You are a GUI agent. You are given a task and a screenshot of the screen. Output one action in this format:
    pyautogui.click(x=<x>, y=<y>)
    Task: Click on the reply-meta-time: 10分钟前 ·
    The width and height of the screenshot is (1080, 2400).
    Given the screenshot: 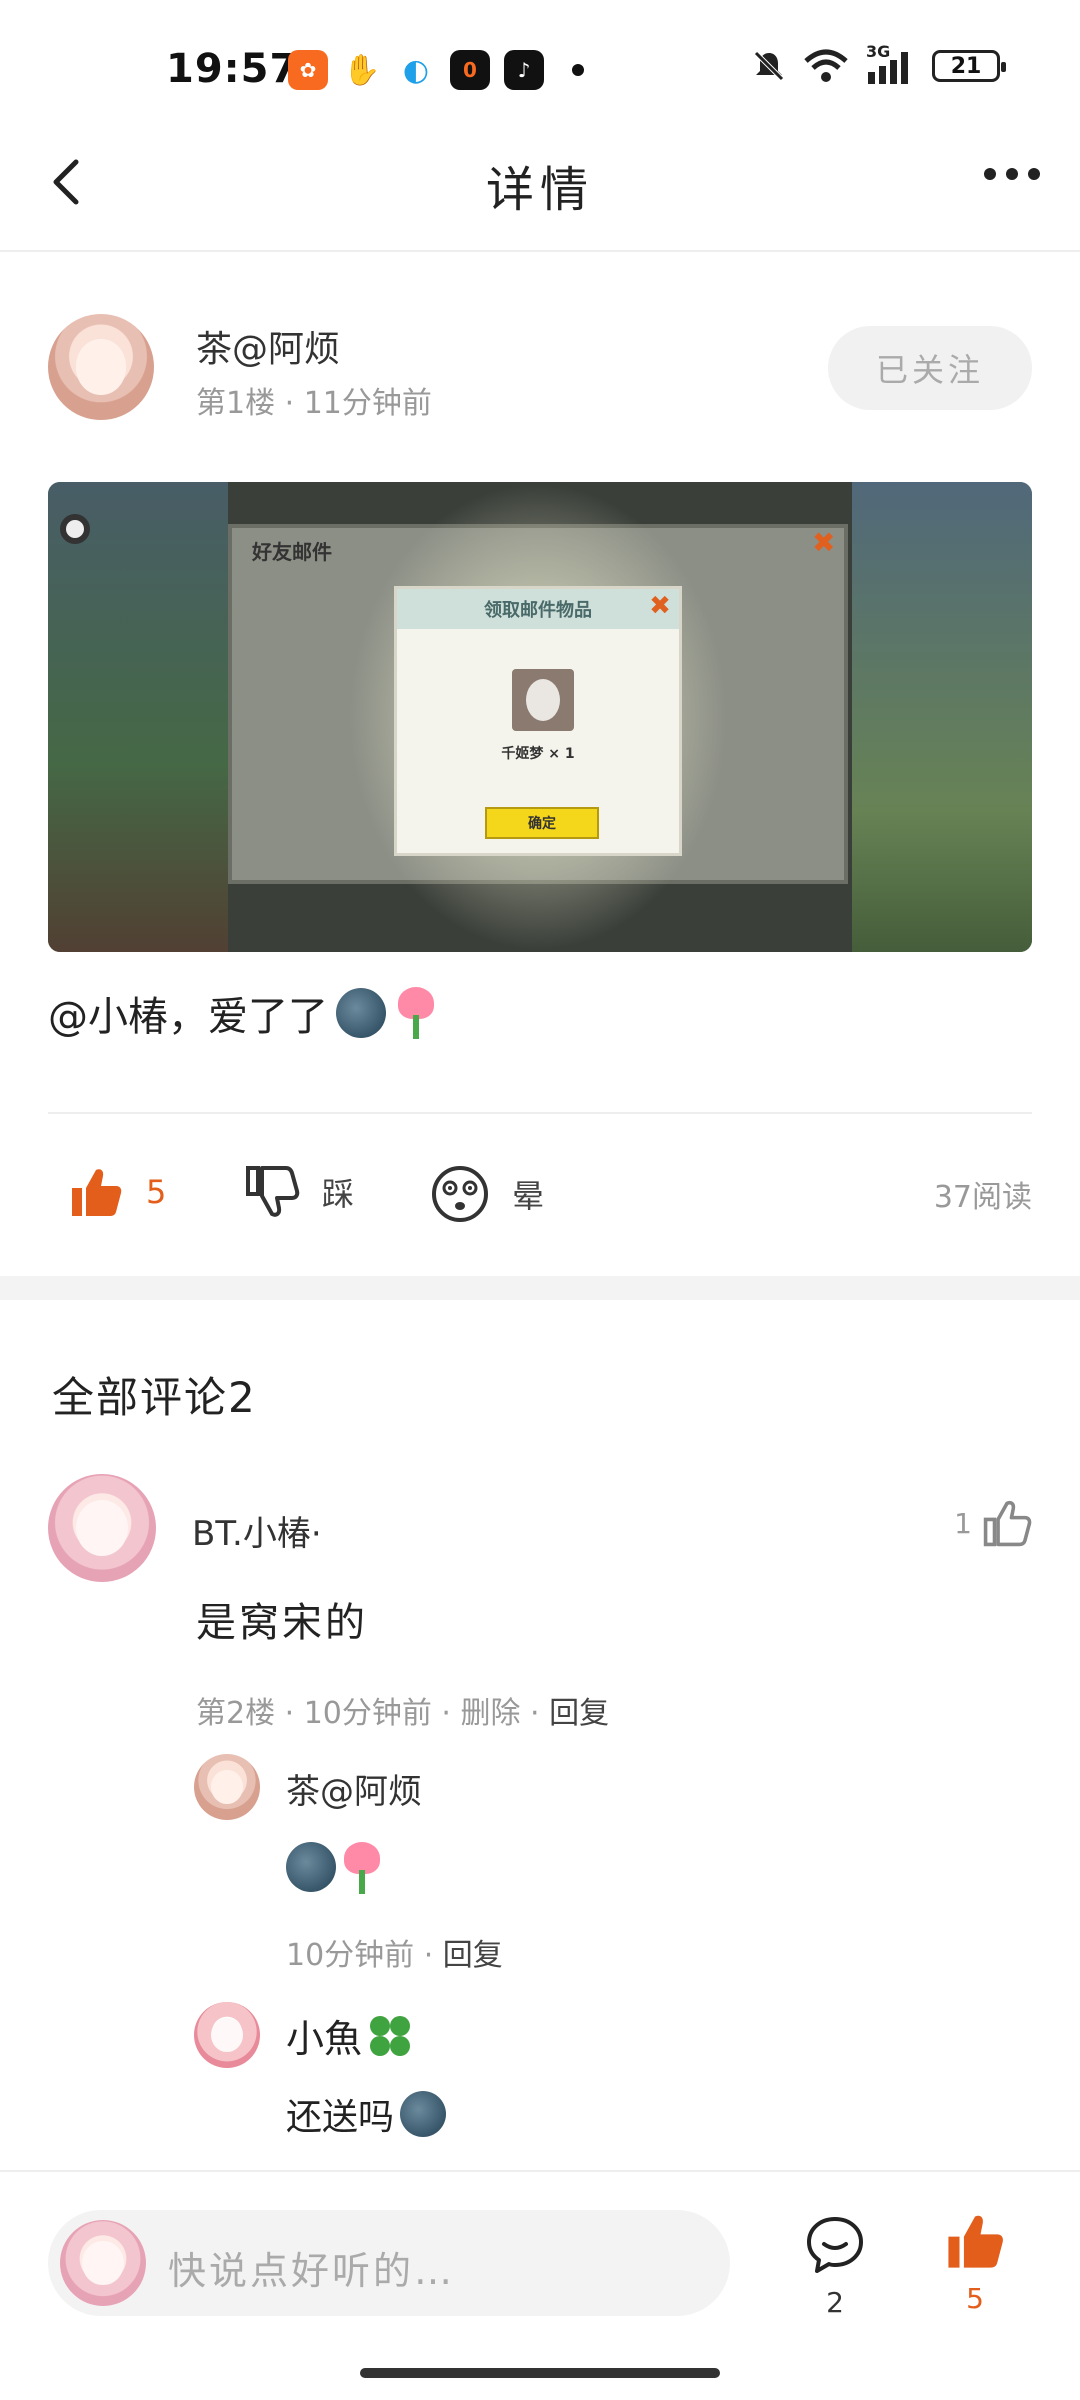 What is the action you would take?
    pyautogui.click(x=364, y=1955)
    